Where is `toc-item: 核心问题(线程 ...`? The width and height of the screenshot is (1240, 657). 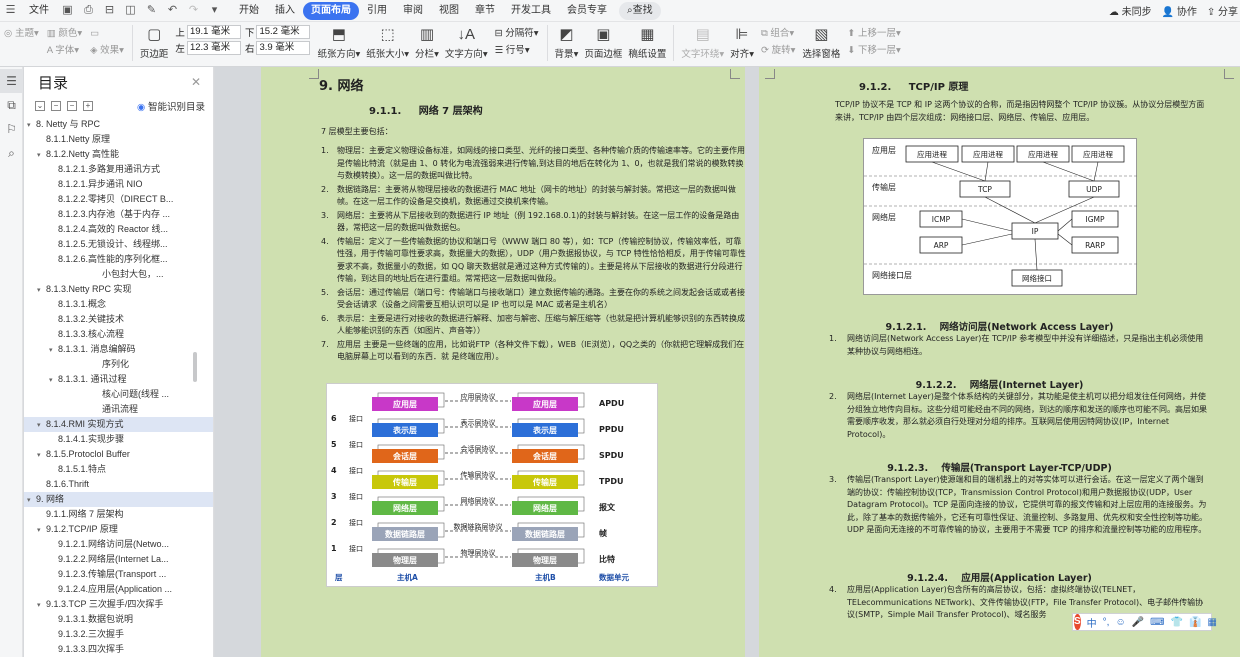
toc-item: 核心问题(线程 ... is located at coordinates (118, 394).